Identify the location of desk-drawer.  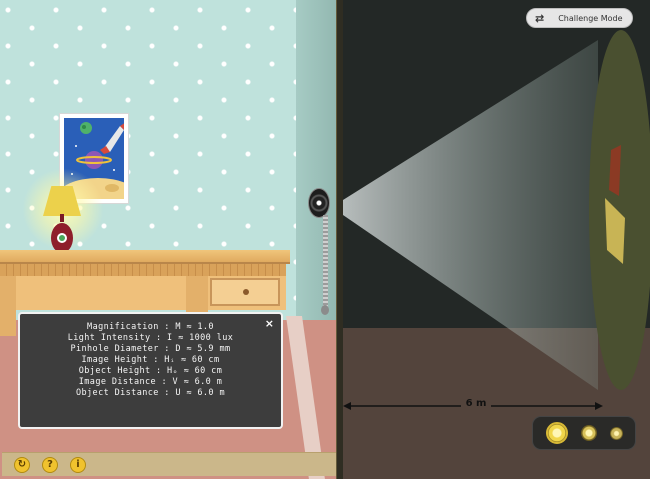
(245, 292).